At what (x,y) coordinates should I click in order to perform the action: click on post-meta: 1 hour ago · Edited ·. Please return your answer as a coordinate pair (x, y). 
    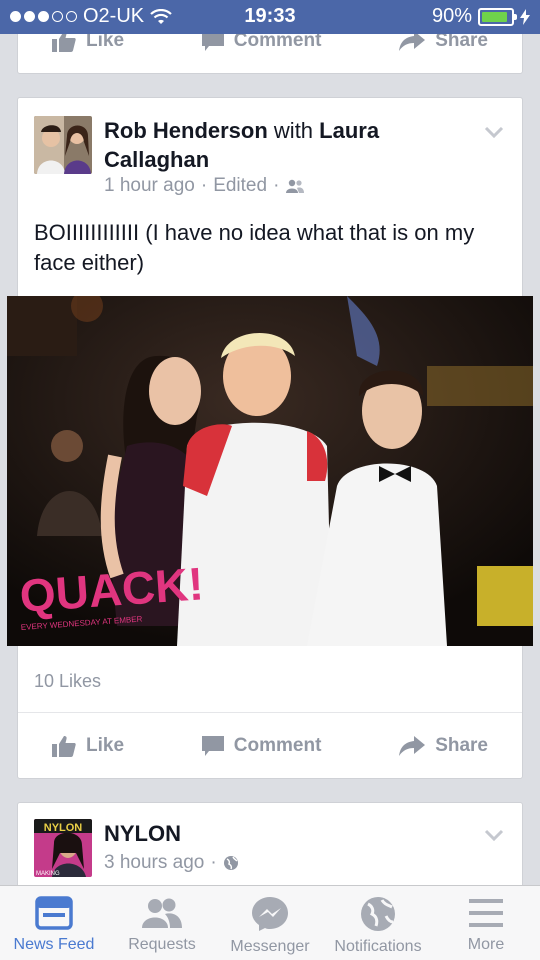
    Looking at the image, I should click on (204, 186).